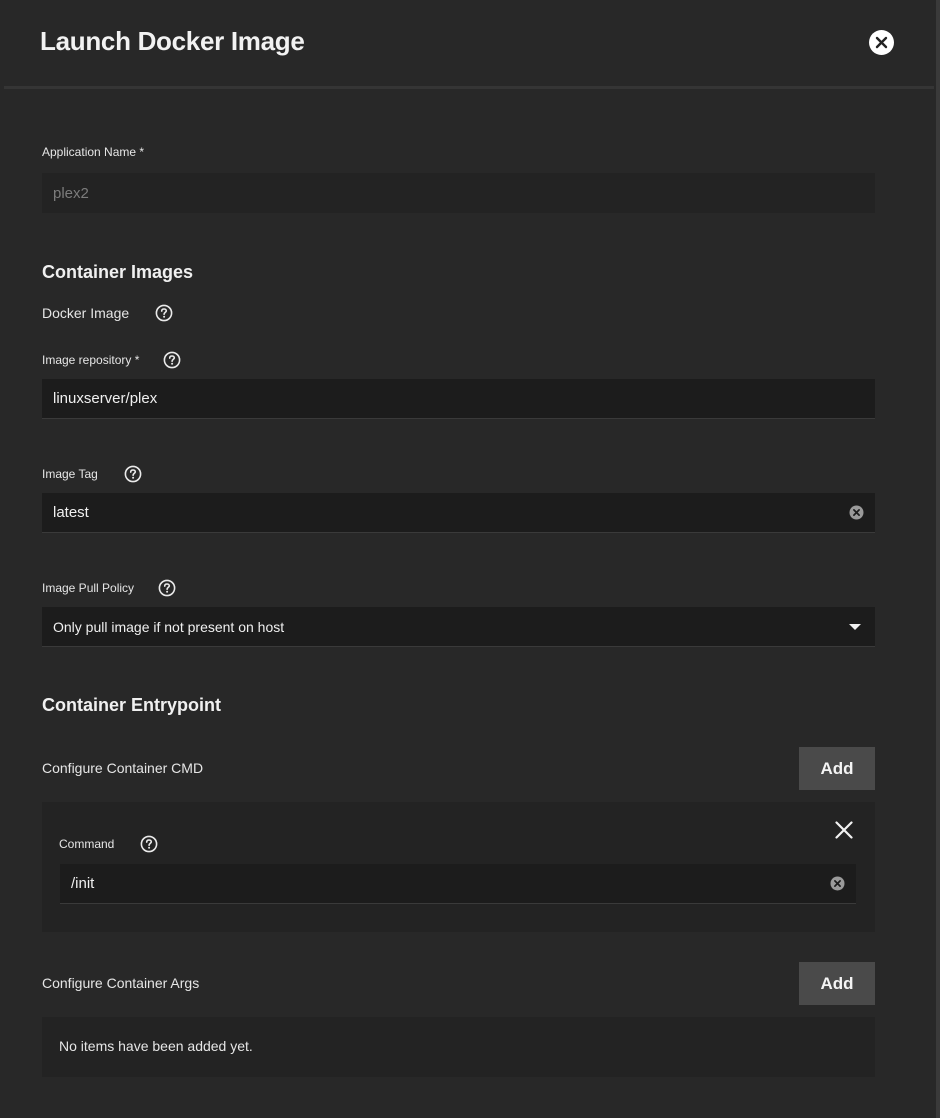  Describe the element at coordinates (458, 513) in the screenshot. I see `image-tag-input: latest` at that location.